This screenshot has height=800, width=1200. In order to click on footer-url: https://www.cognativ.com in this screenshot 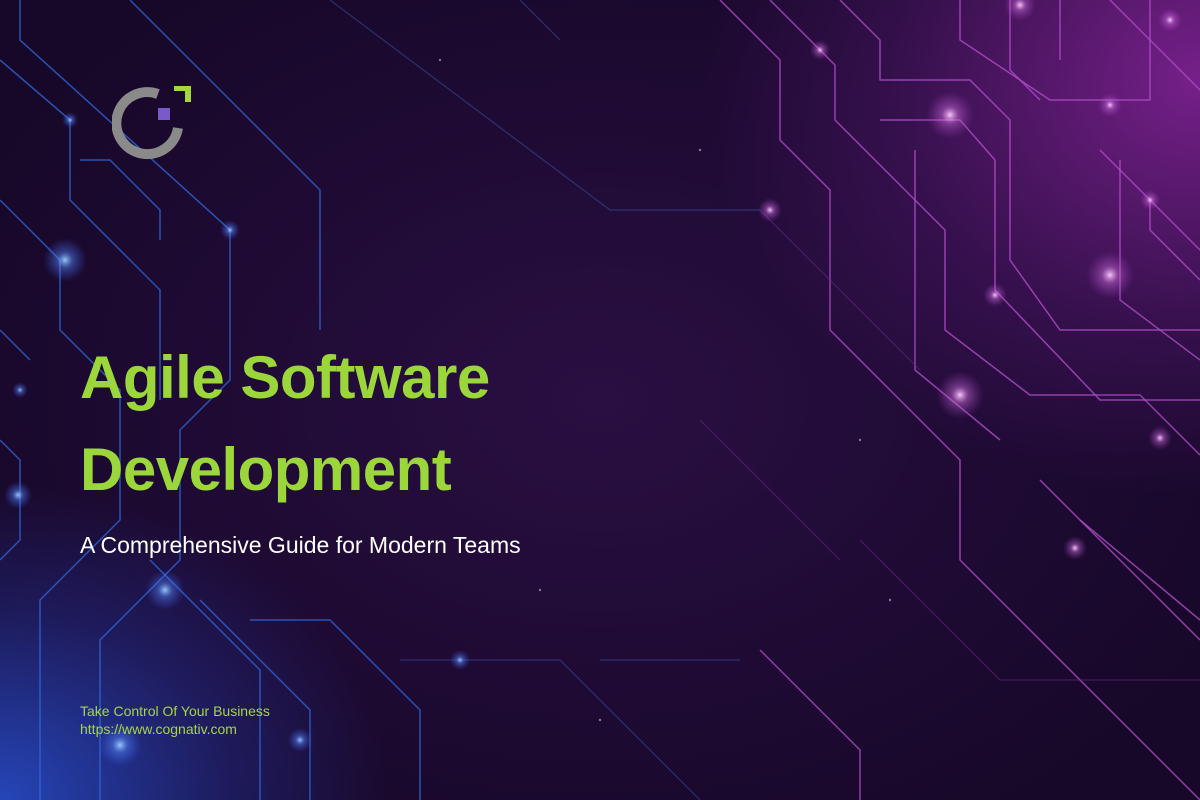, I will do `click(158, 729)`.